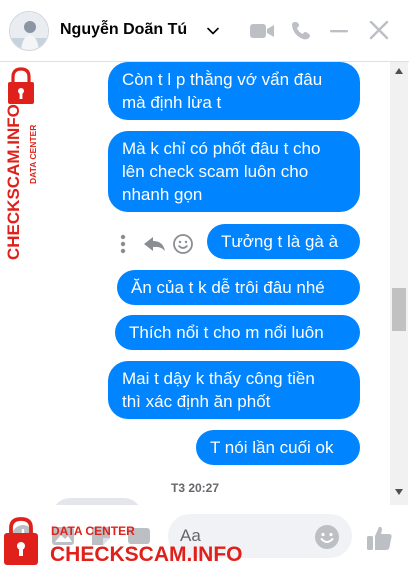 The width and height of the screenshot is (409, 571). I want to click on phone-icon, so click(302, 31).